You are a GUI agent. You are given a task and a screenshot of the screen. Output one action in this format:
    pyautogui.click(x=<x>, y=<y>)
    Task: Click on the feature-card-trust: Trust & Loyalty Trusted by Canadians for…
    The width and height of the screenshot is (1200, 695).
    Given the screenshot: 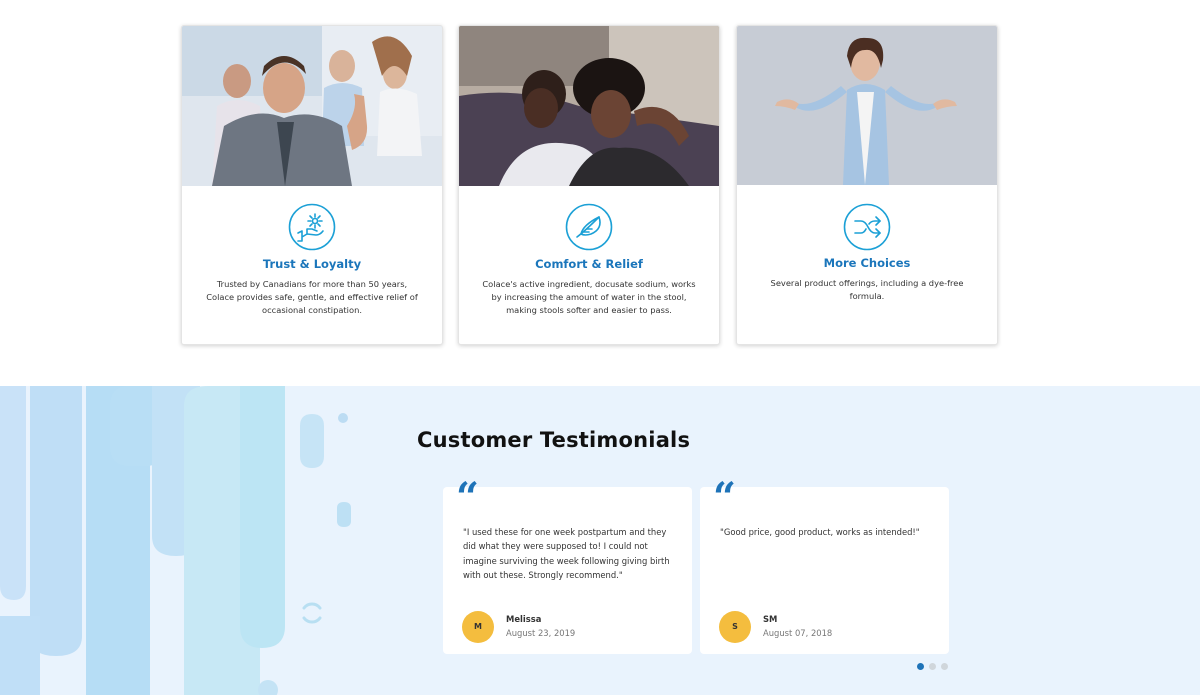 What is the action you would take?
    pyautogui.click(x=312, y=185)
    